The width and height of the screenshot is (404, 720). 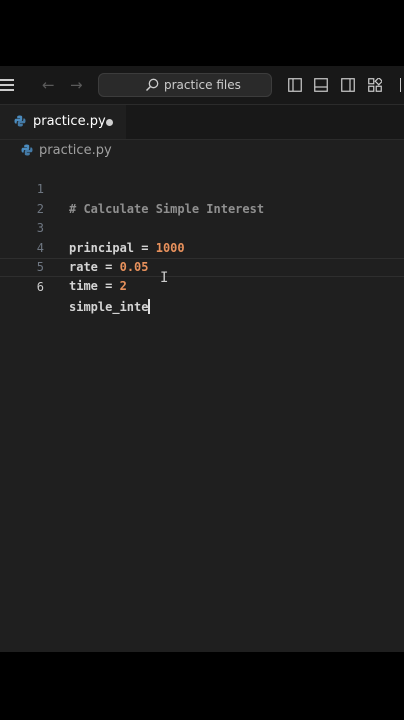 I want to click on arrow-right-icon: →, so click(x=76, y=85).